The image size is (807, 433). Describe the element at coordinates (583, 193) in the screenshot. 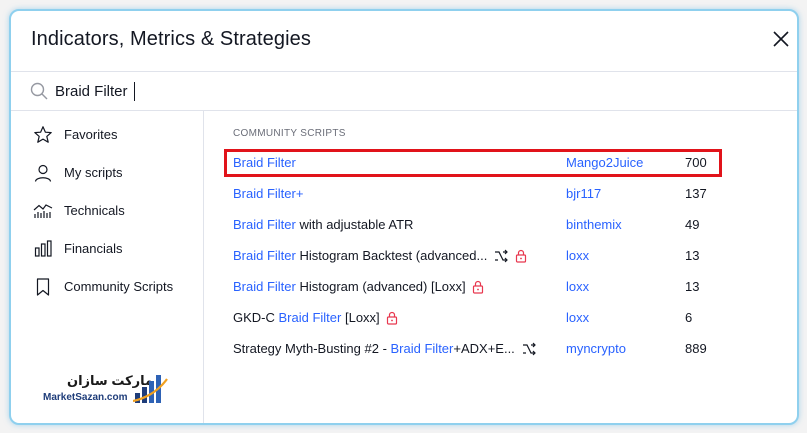

I see `script-author: bjr117` at that location.